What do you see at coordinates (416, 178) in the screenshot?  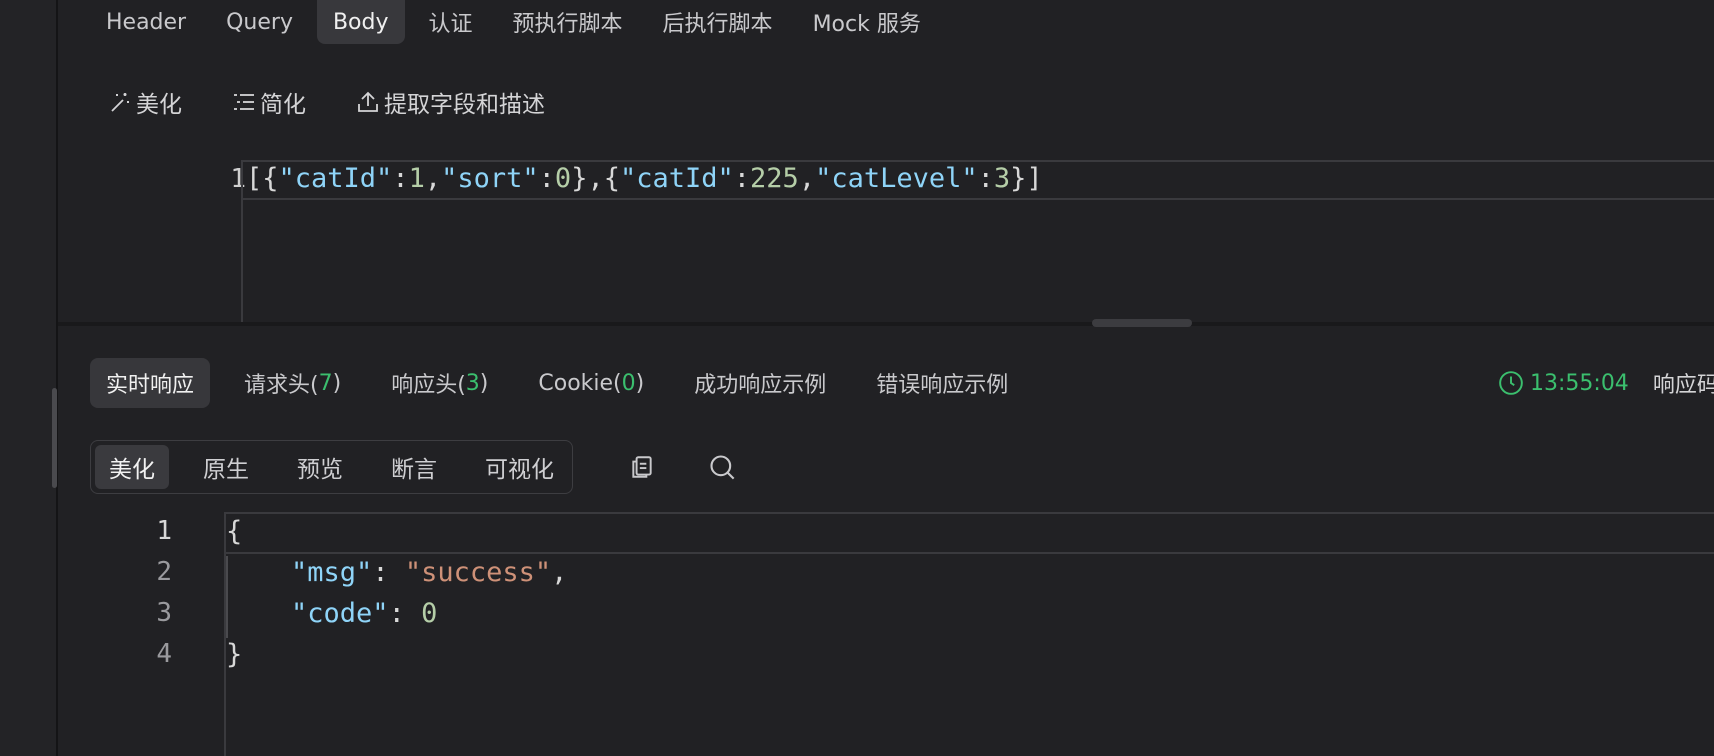 I see `code-token: 1` at bounding box center [416, 178].